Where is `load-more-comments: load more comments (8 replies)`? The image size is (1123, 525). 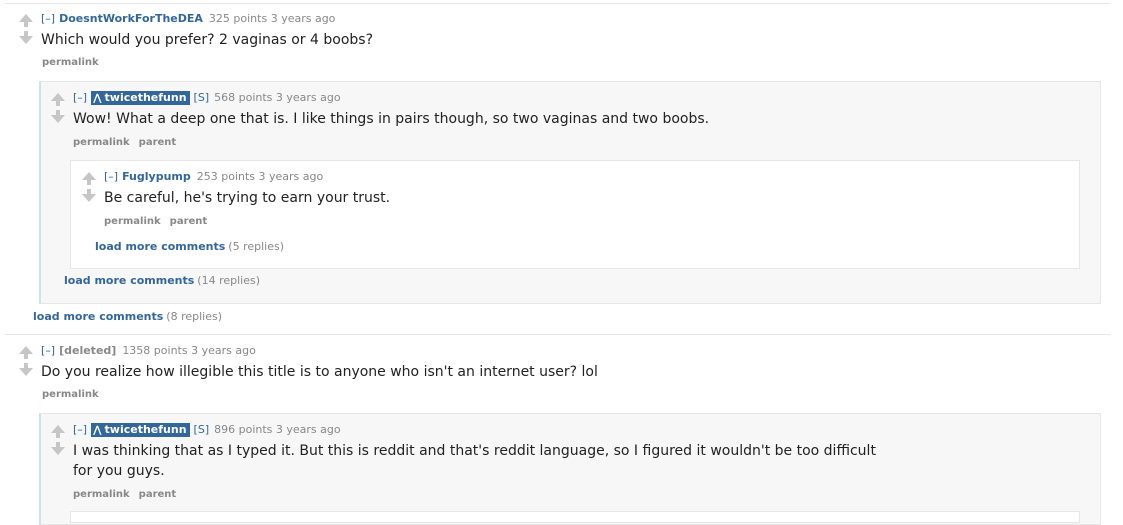 load-more-comments: load more comments (8 replies) is located at coordinates (127, 316).